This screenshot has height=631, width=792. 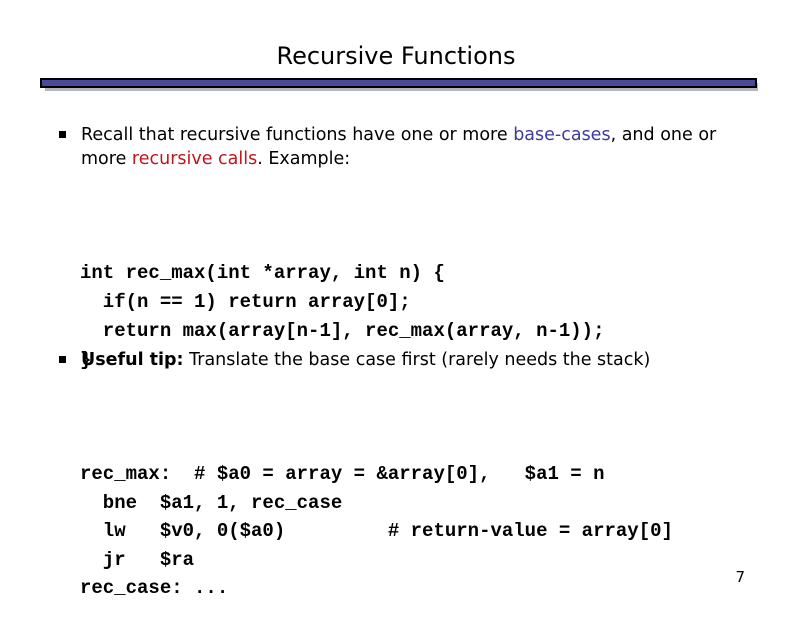 I want to click on bullet1-line2-prefix: more, so click(x=106, y=159).